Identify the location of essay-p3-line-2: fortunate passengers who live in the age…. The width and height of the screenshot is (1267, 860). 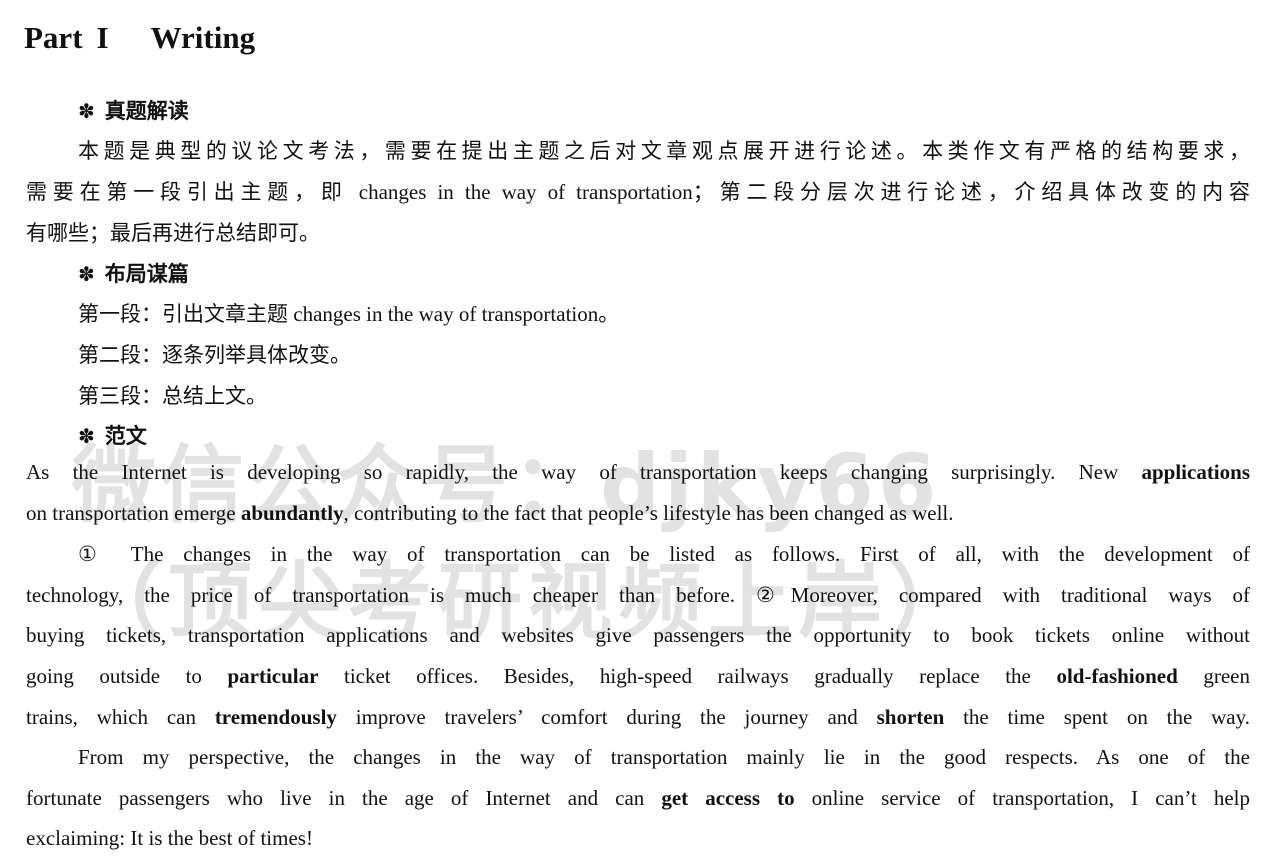
(638, 798).